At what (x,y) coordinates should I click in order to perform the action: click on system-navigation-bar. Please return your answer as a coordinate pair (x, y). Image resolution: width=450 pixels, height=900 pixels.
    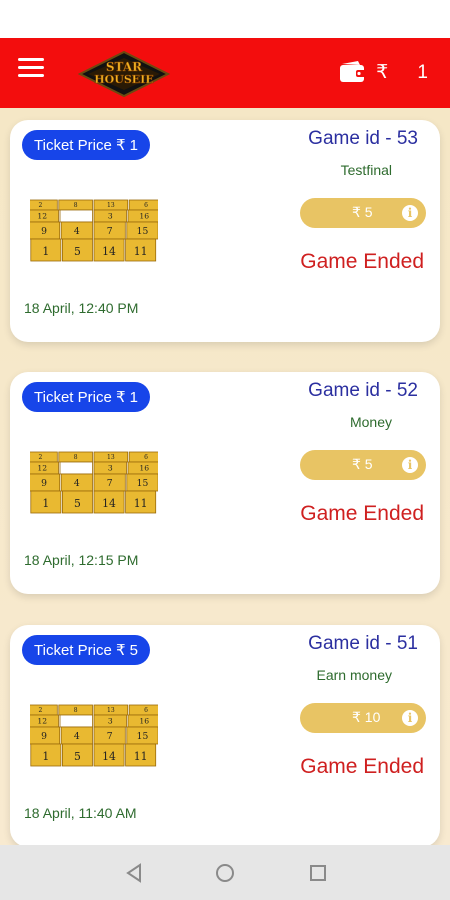
    Looking at the image, I should click on (225, 872).